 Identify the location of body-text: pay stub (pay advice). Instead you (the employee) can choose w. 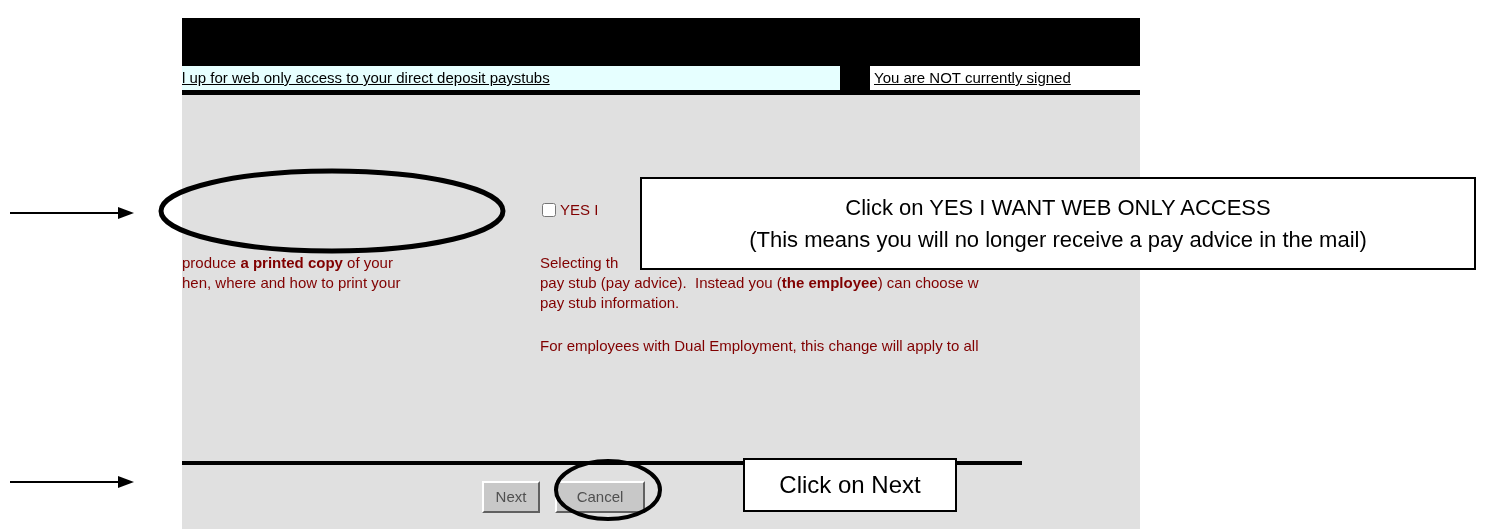
(759, 283).